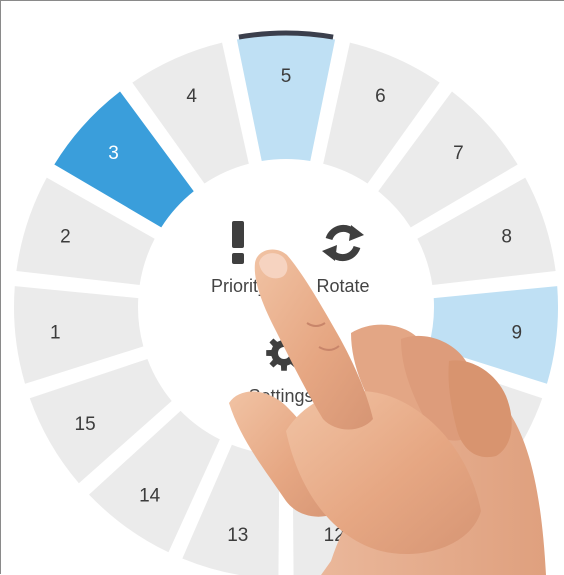 The width and height of the screenshot is (564, 575). What do you see at coordinates (191, 96) in the screenshot?
I see `segment-number-label: 4` at bounding box center [191, 96].